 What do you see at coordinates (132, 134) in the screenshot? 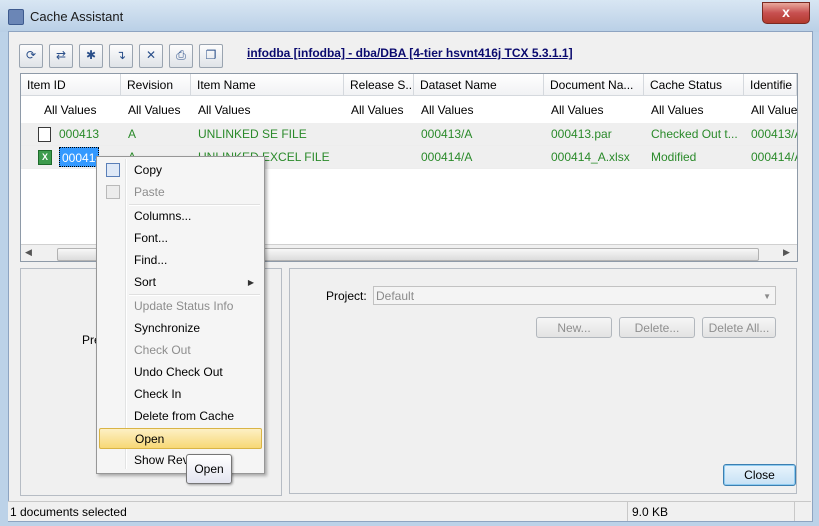
I see `cell-revision: A` at bounding box center [132, 134].